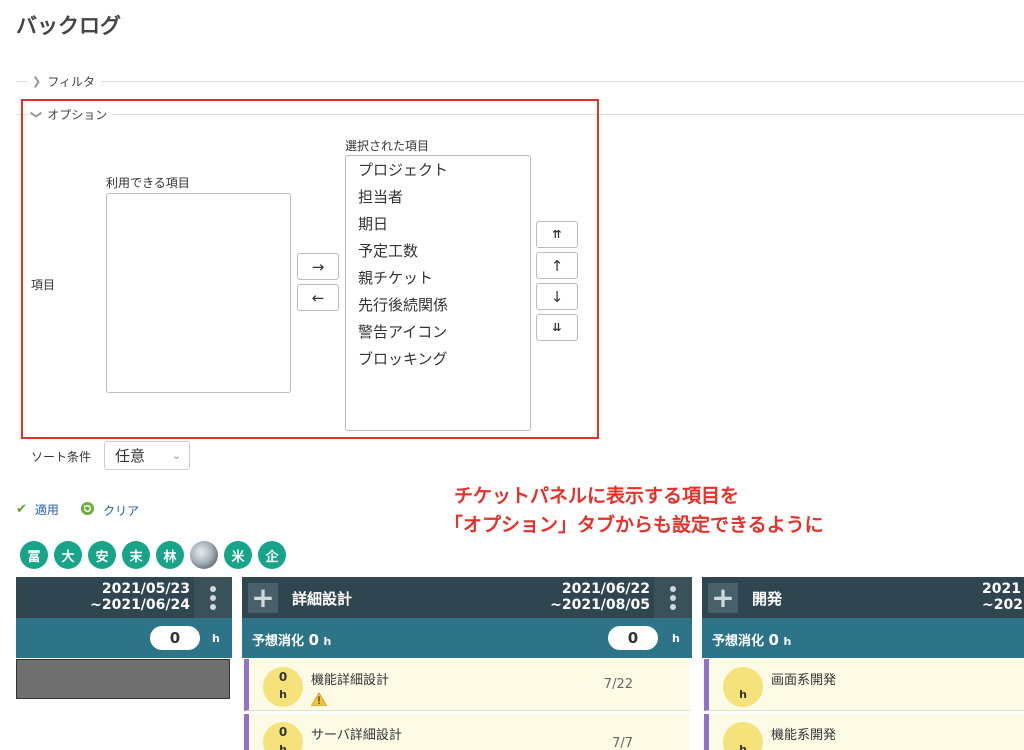 The height and width of the screenshot is (750, 1024). I want to click on column-header: + 詳細設計 2021/06/22 ~2021/08/05, so click(467, 597).